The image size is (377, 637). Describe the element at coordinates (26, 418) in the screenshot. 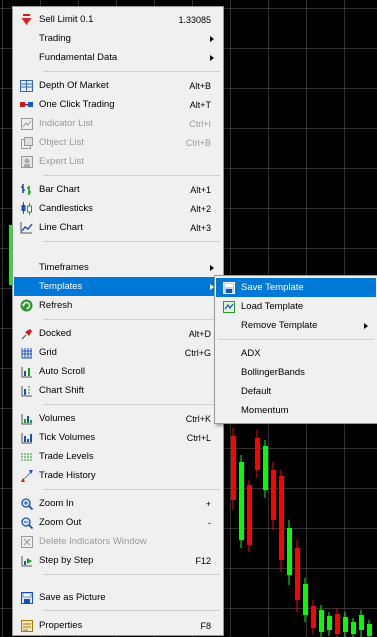

I see `volumes-icon` at that location.